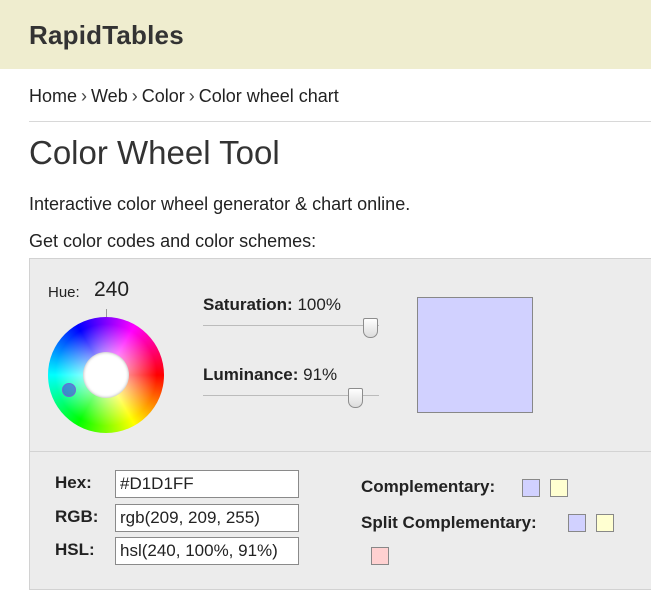 This screenshot has height=590, width=651. What do you see at coordinates (449, 522) in the screenshot?
I see `split-complementary-label: Split Complementary:` at bounding box center [449, 522].